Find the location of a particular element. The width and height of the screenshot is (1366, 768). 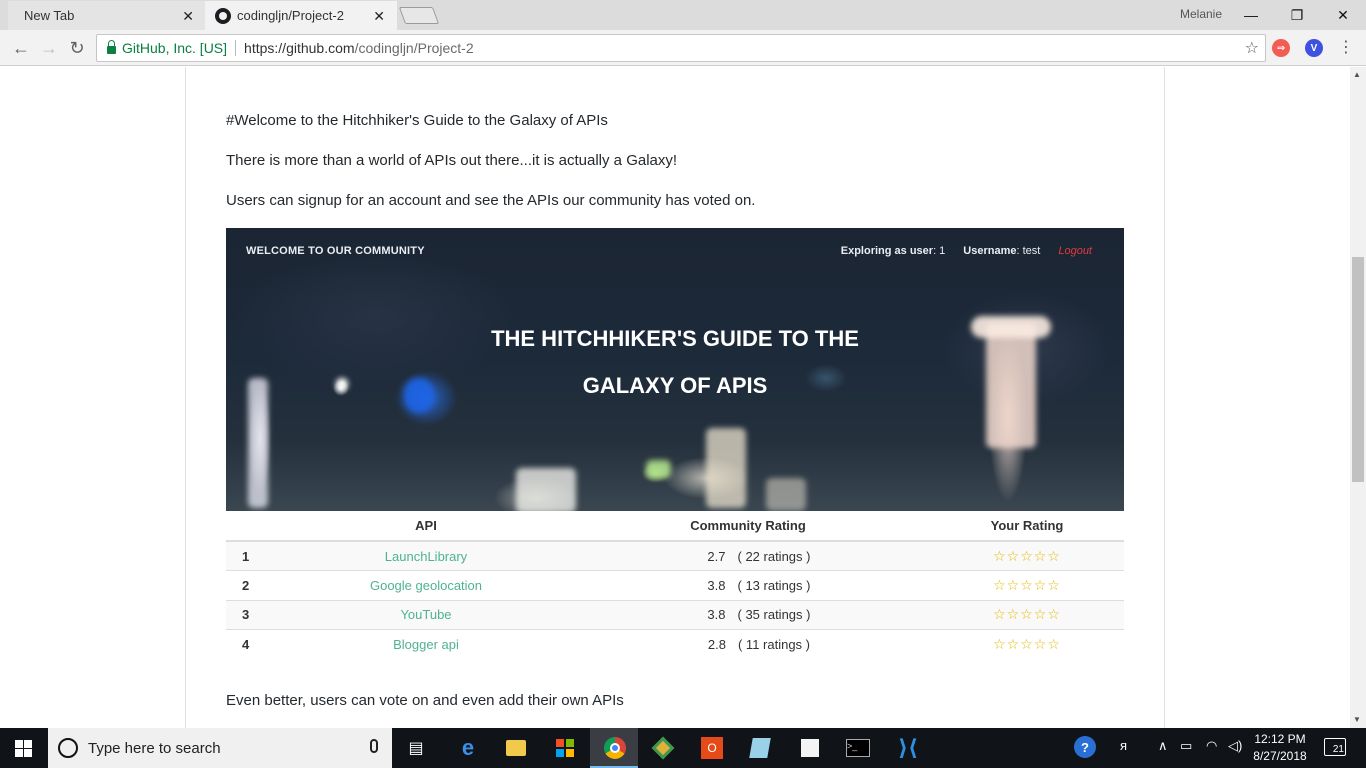

community-rating-header: Community Rating is located at coordinates (748, 526).